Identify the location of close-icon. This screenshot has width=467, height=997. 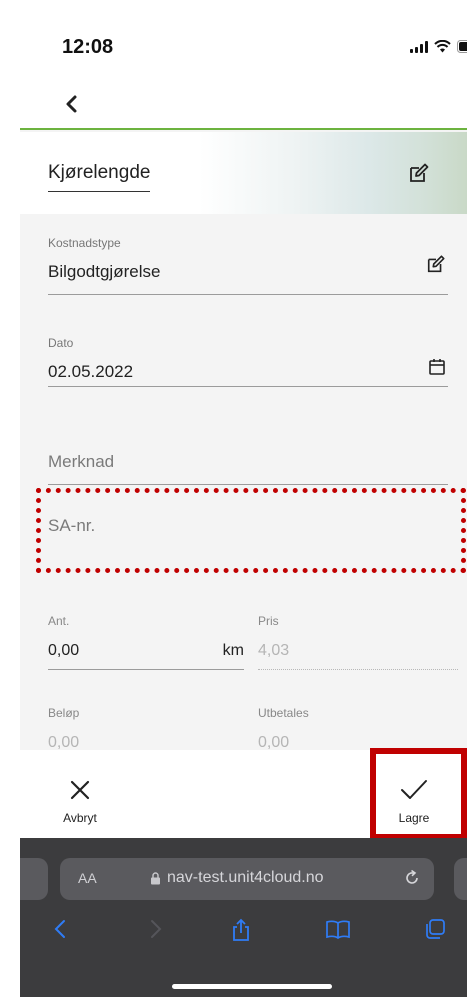
(80, 790).